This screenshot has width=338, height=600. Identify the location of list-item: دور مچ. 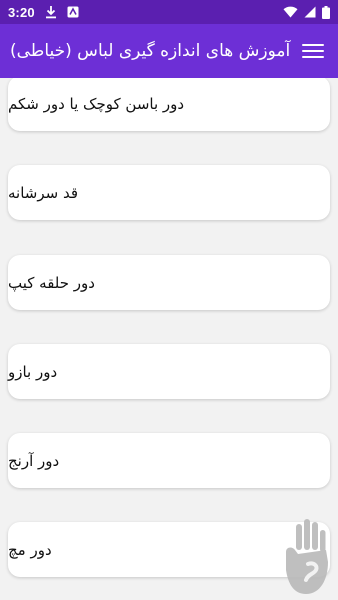
(169, 549).